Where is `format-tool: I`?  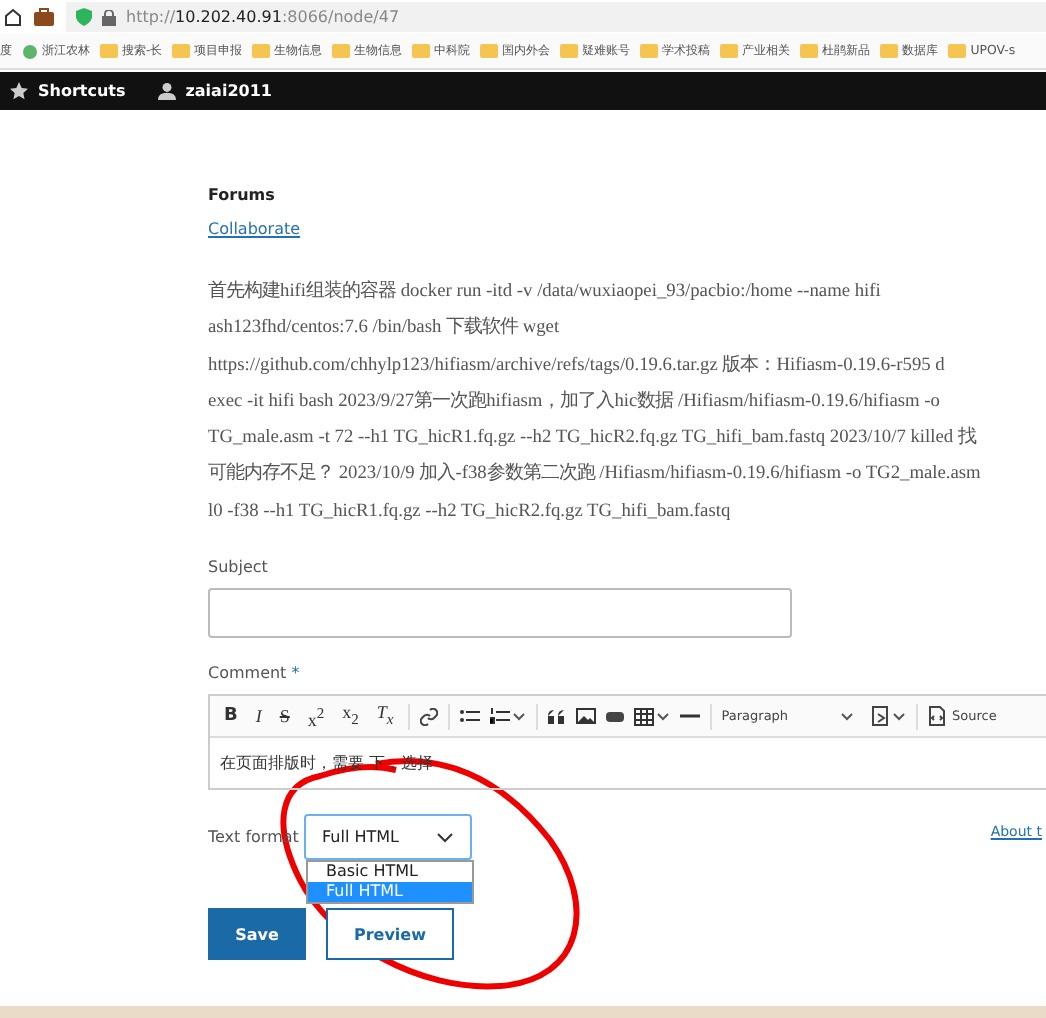
format-tool: I is located at coordinates (258, 716).